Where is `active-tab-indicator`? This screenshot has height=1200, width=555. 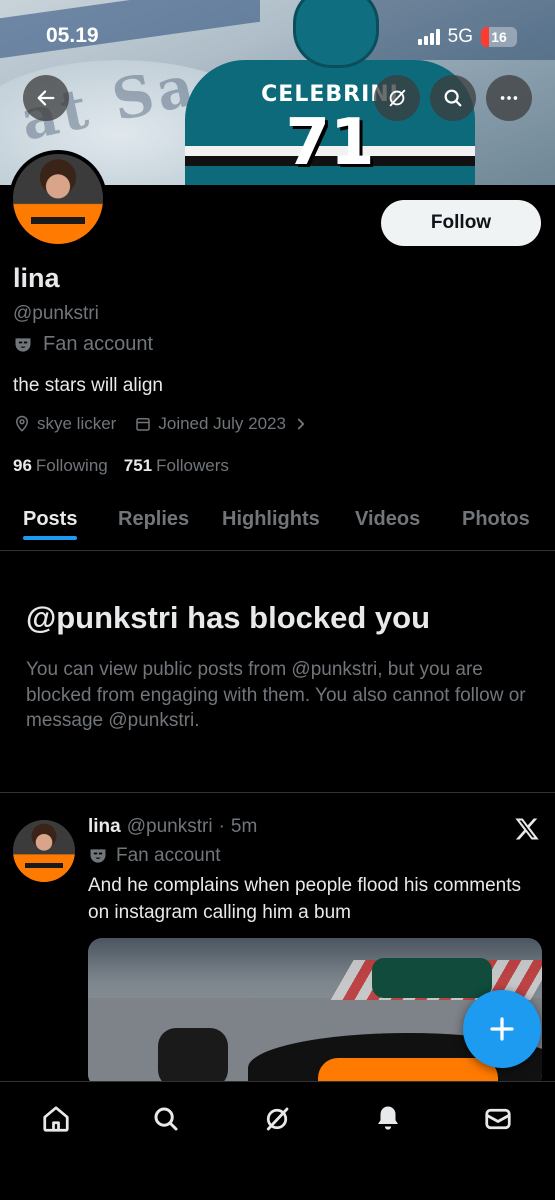
active-tab-indicator is located at coordinates (50, 538).